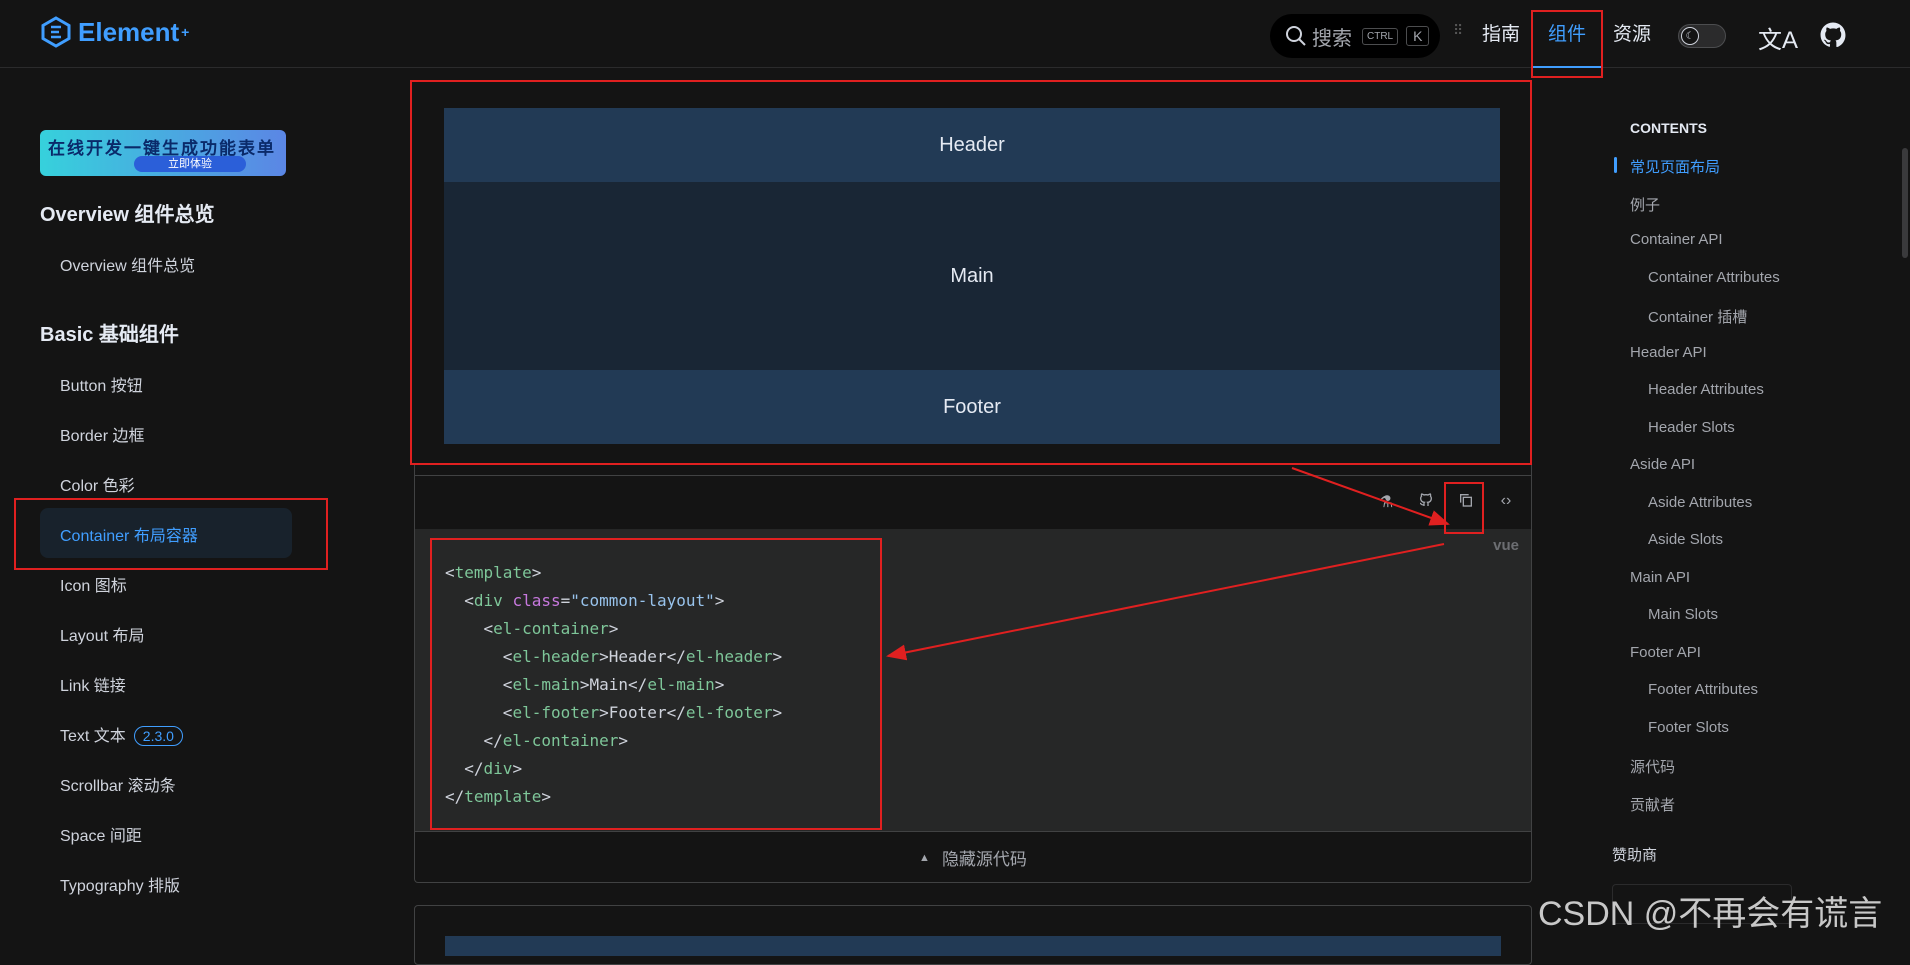 This screenshot has height=965, width=1910. Describe the element at coordinates (158, 736) in the screenshot. I see `version-badge: 2.3.0` at that location.